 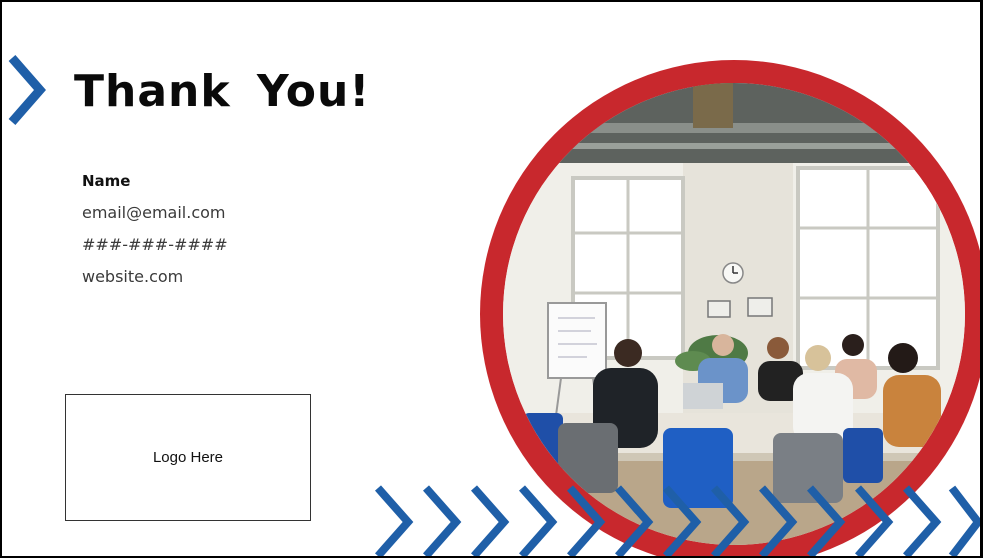 What do you see at coordinates (222, 91) in the screenshot?
I see `page-title: Thank You!` at bounding box center [222, 91].